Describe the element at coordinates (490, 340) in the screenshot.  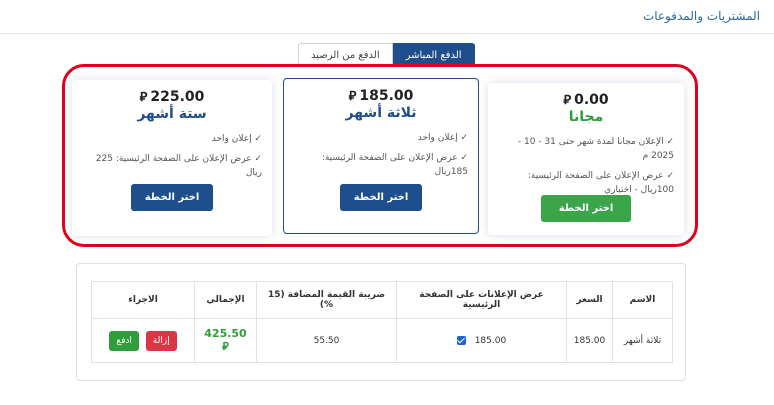
I see `homepage-value: 185.00` at that location.